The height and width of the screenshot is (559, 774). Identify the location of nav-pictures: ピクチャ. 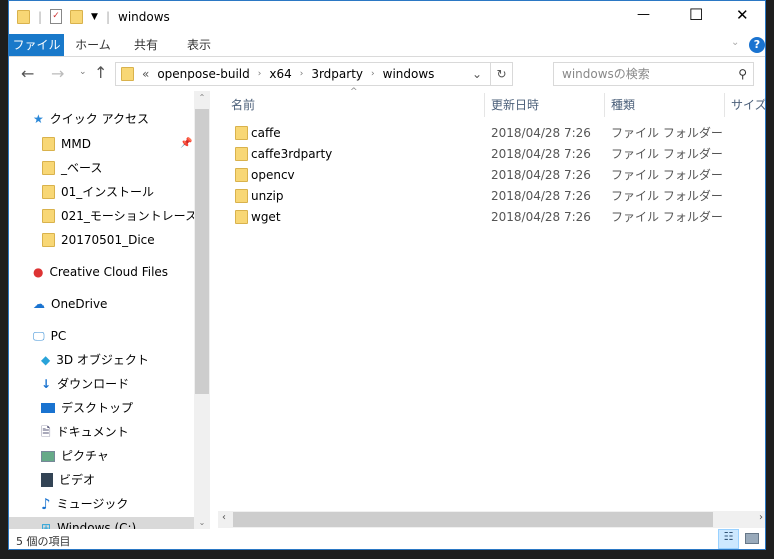
(125, 456).